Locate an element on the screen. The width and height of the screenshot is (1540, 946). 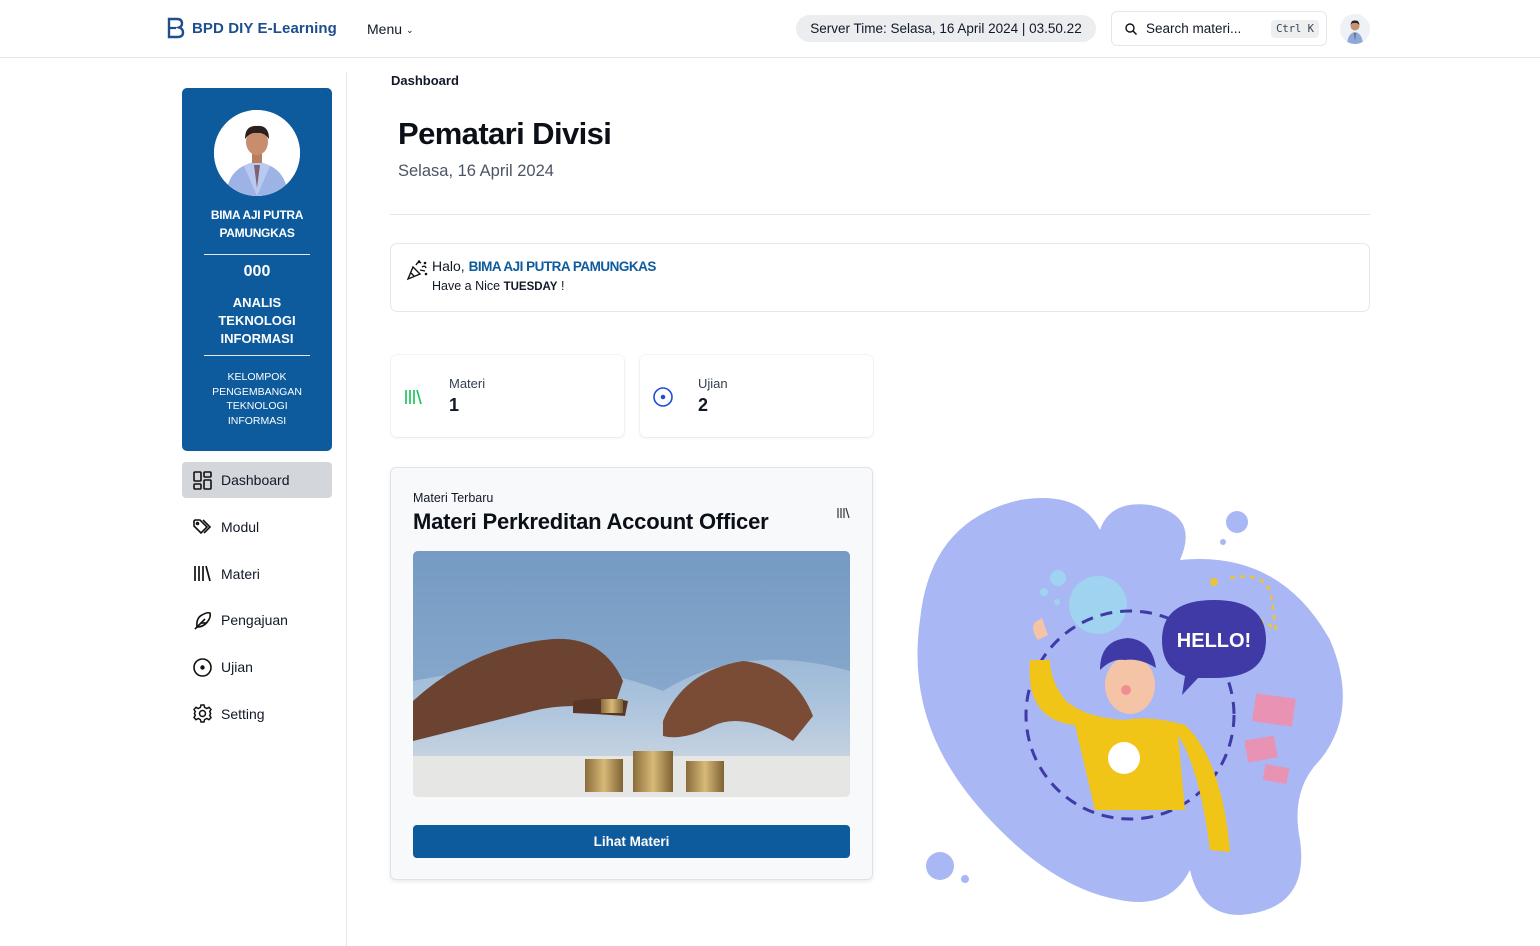
page-date: Selasa, 16 April 2024 is located at coordinates (476, 171).